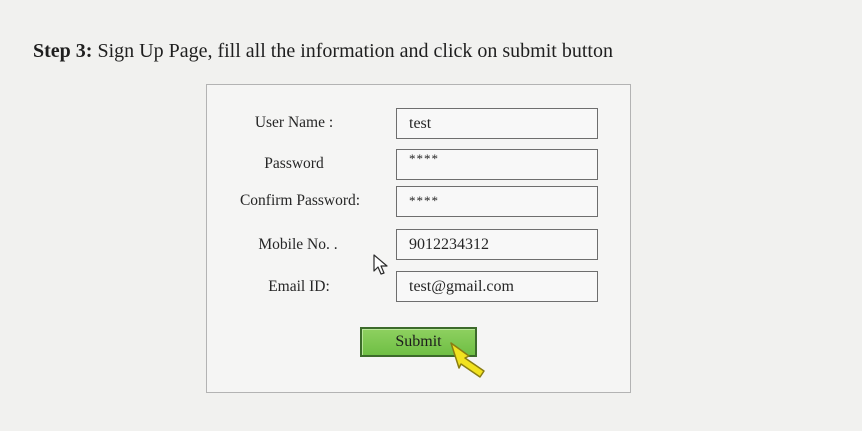 The height and width of the screenshot is (431, 862). Describe the element at coordinates (294, 163) in the screenshot. I see `password-label: Password` at that location.